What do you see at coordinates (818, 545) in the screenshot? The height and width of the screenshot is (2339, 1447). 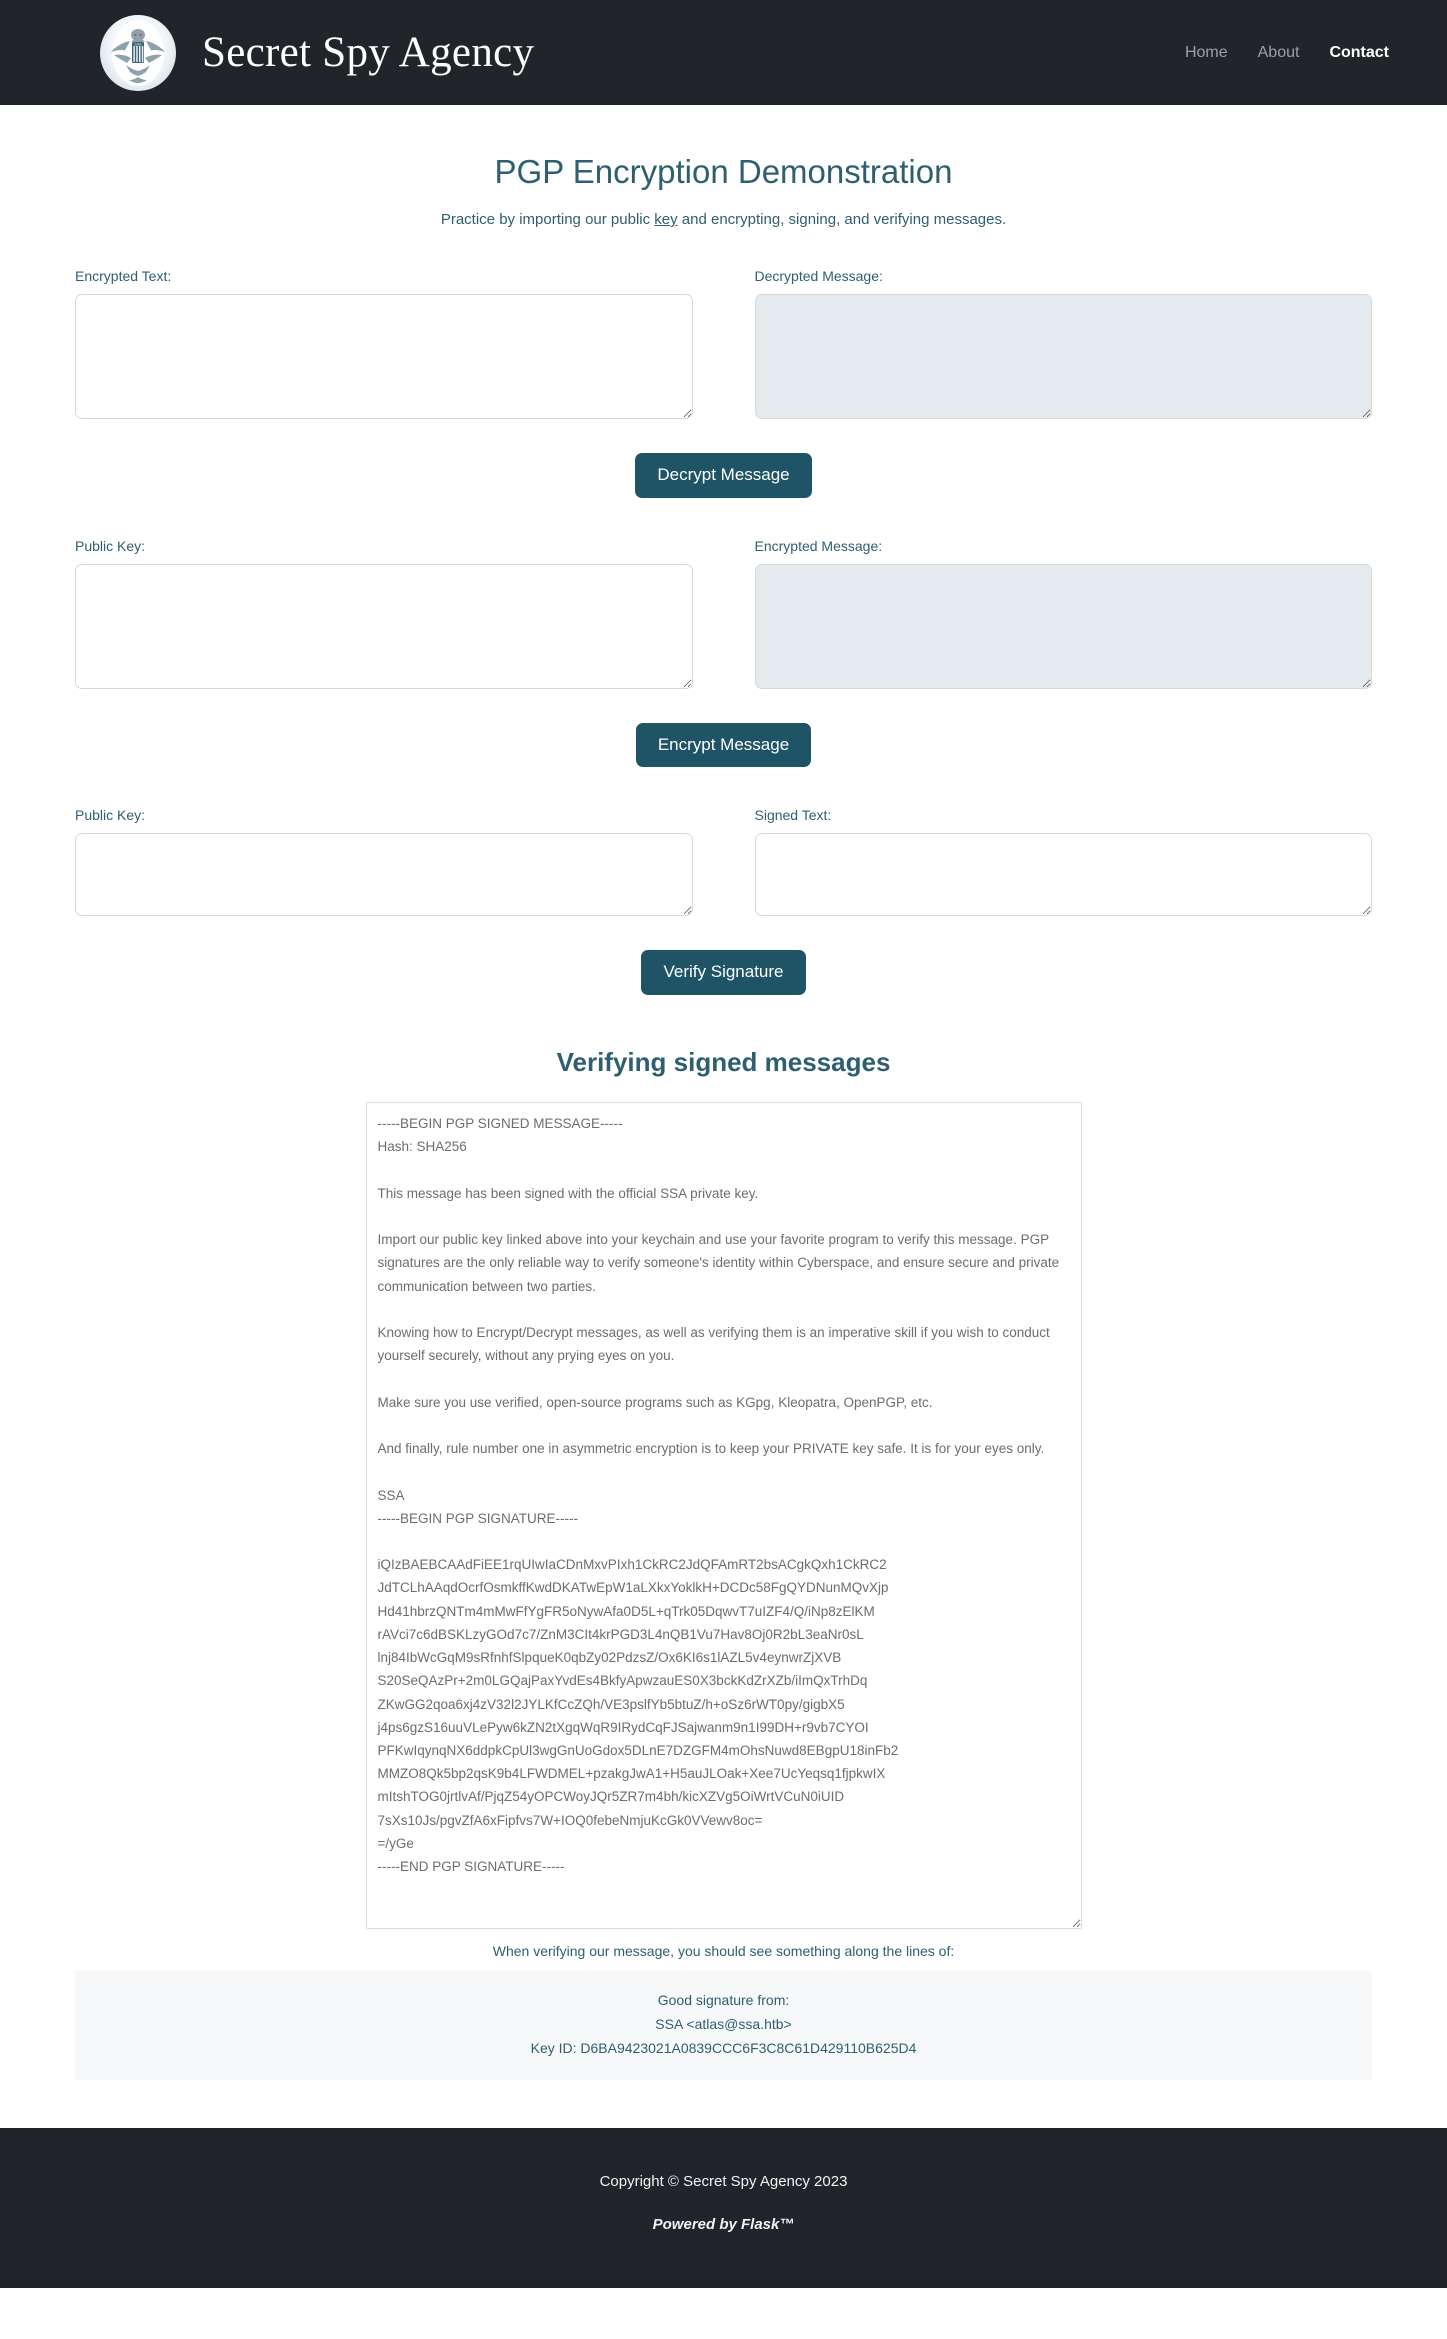 I see `encrypted-message-label: Encrypted Message:` at bounding box center [818, 545].